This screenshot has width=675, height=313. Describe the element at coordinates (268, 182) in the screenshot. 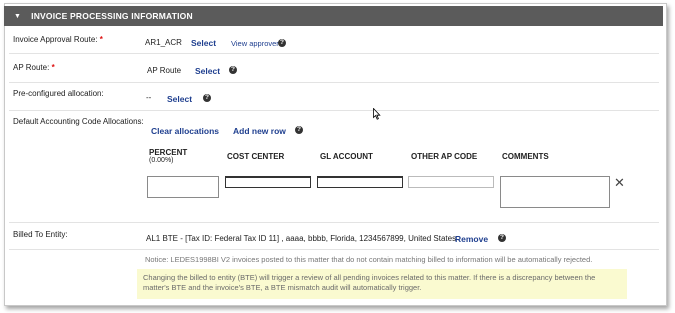

I see `cost-center-input` at that location.